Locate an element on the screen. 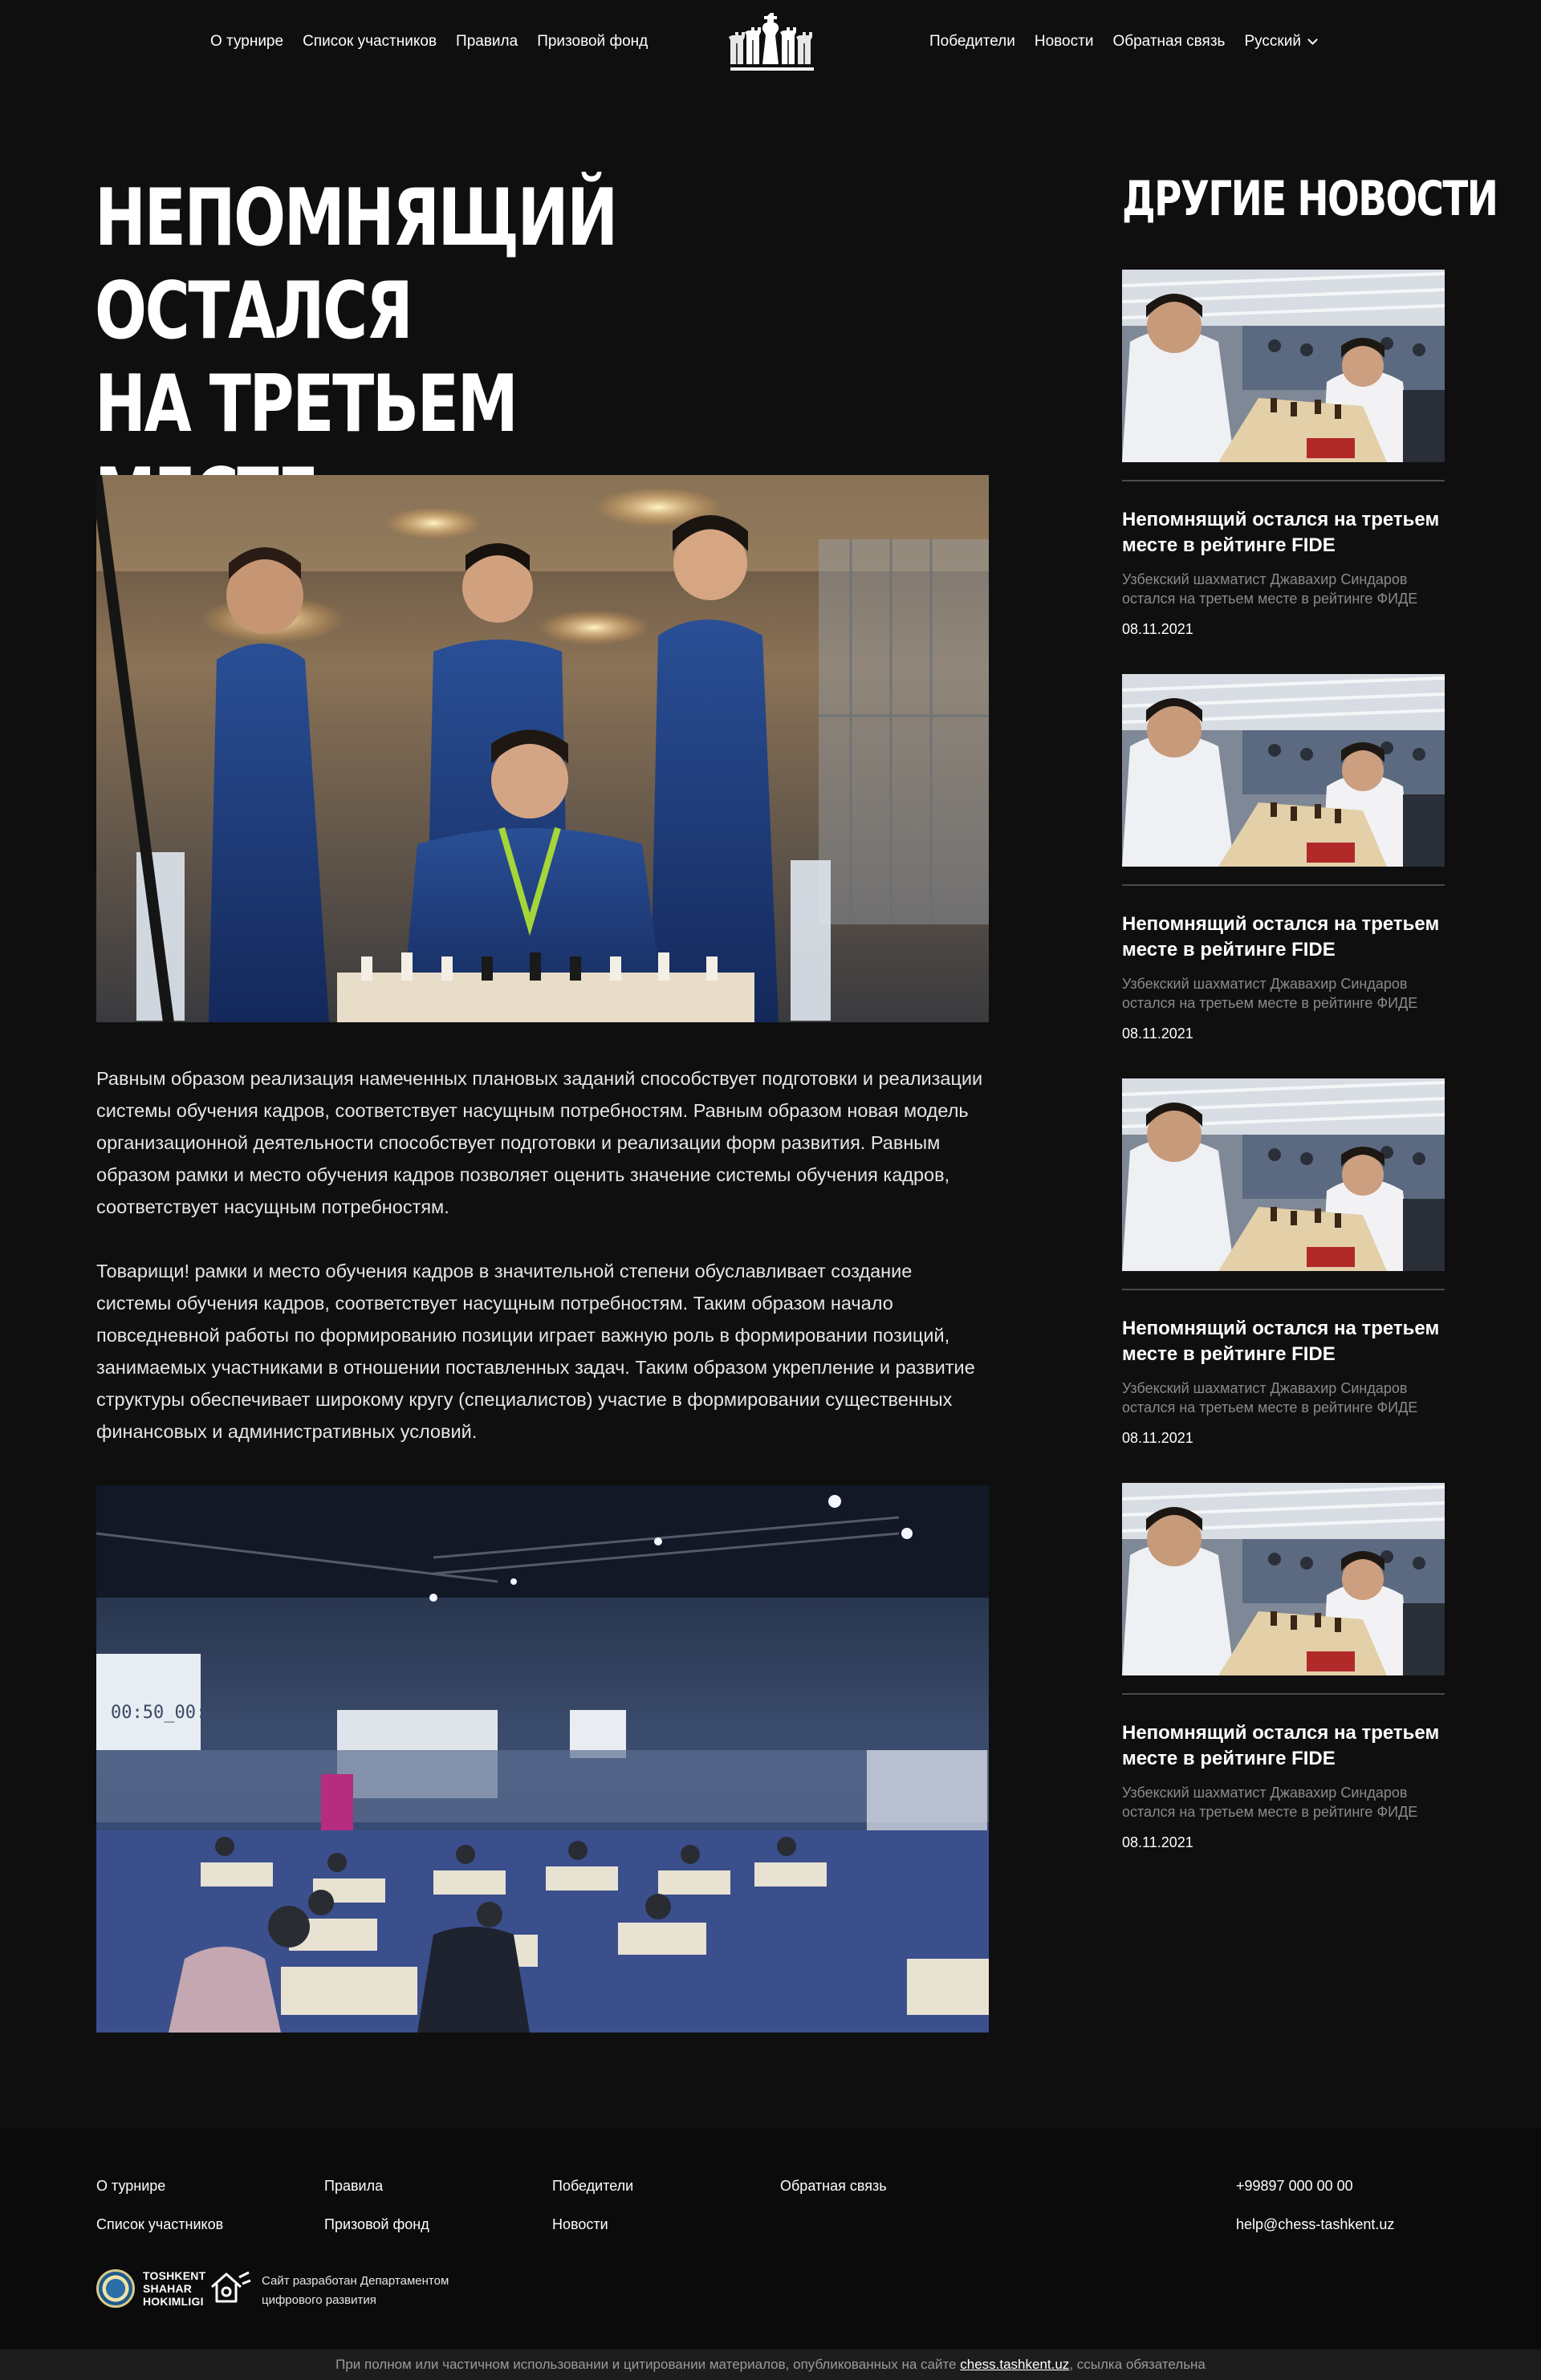  copyright-suffix: , ссылка обязательна is located at coordinates (1137, 2365).